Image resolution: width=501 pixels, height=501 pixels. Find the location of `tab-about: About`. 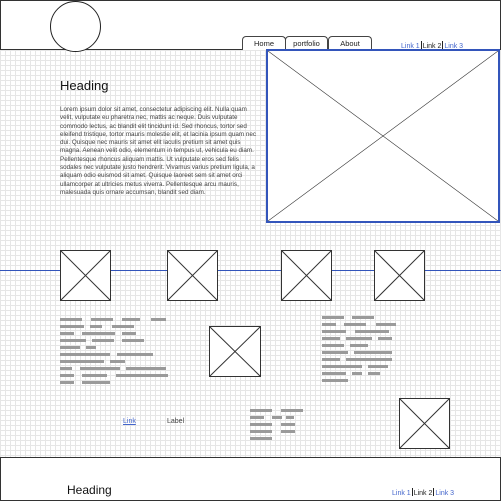

tab-about: About is located at coordinates (350, 43).